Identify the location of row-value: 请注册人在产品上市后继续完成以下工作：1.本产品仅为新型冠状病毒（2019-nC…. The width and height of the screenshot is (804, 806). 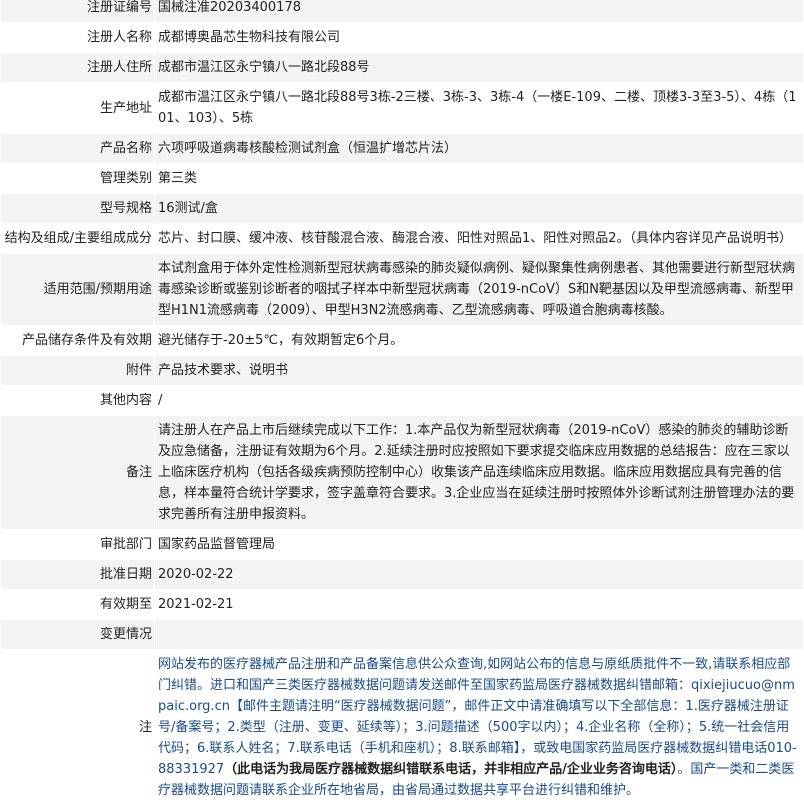
(479, 472).